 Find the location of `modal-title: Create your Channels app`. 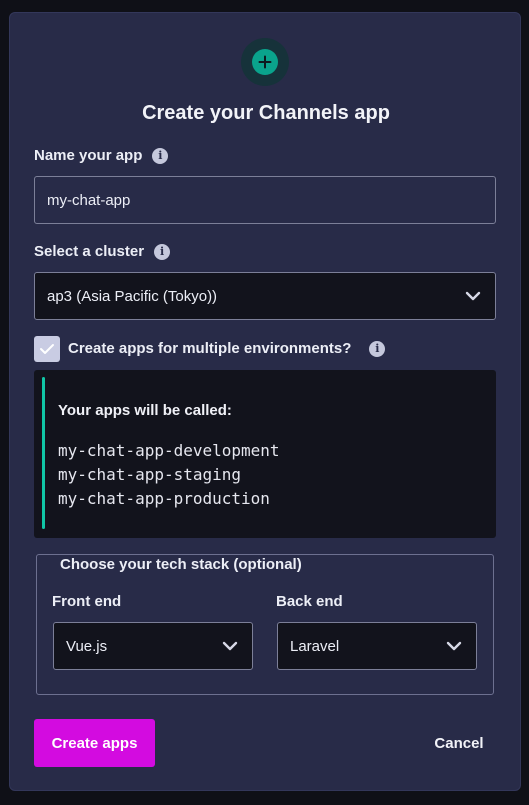

modal-title: Create your Channels app is located at coordinates (266, 113).